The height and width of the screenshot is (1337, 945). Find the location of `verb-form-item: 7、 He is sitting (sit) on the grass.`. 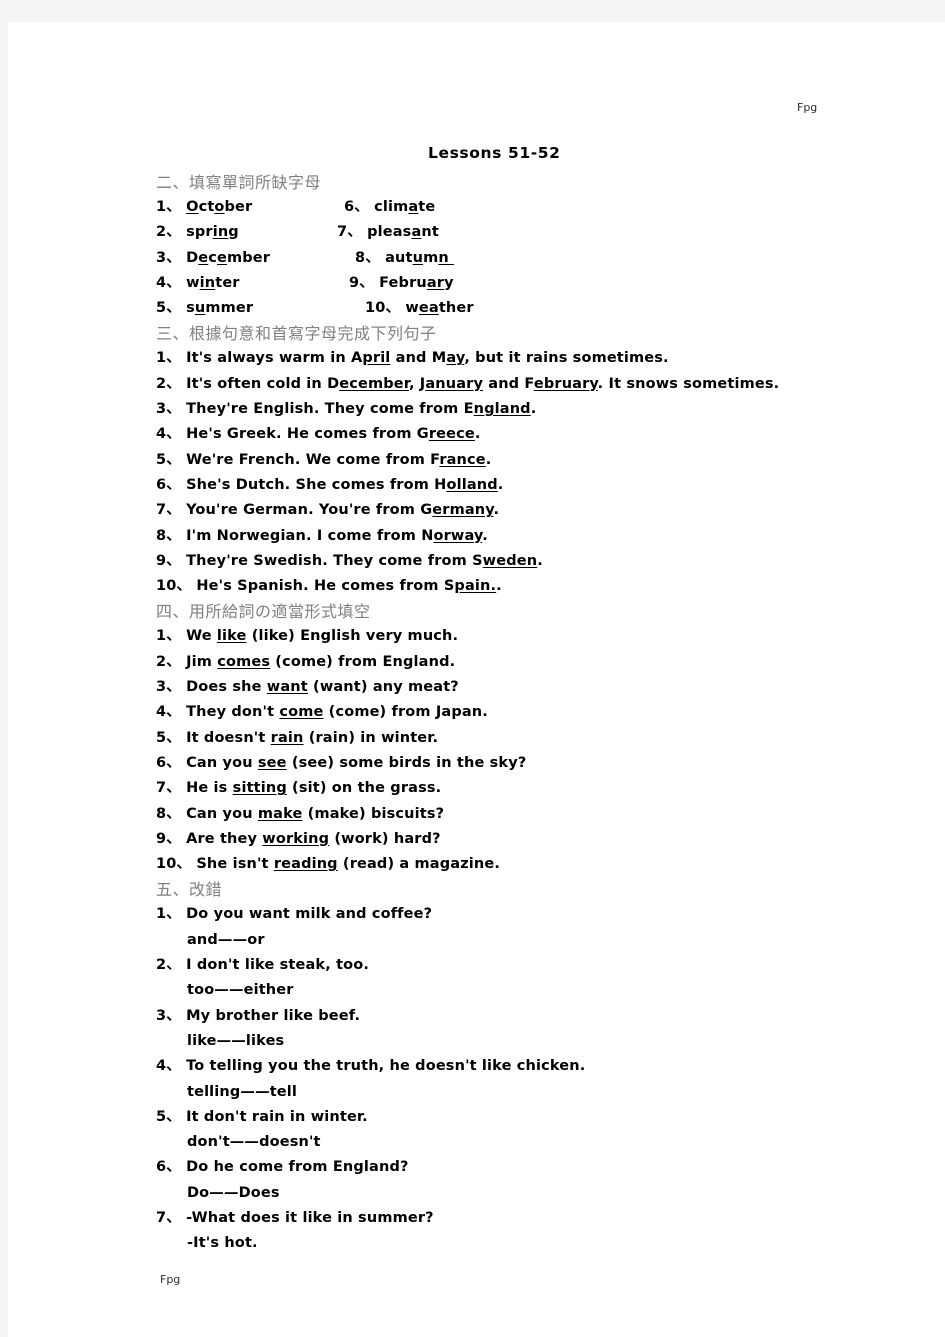

verb-form-item: 7、 He is sitting (sit) on the grass. is located at coordinates (299, 788).